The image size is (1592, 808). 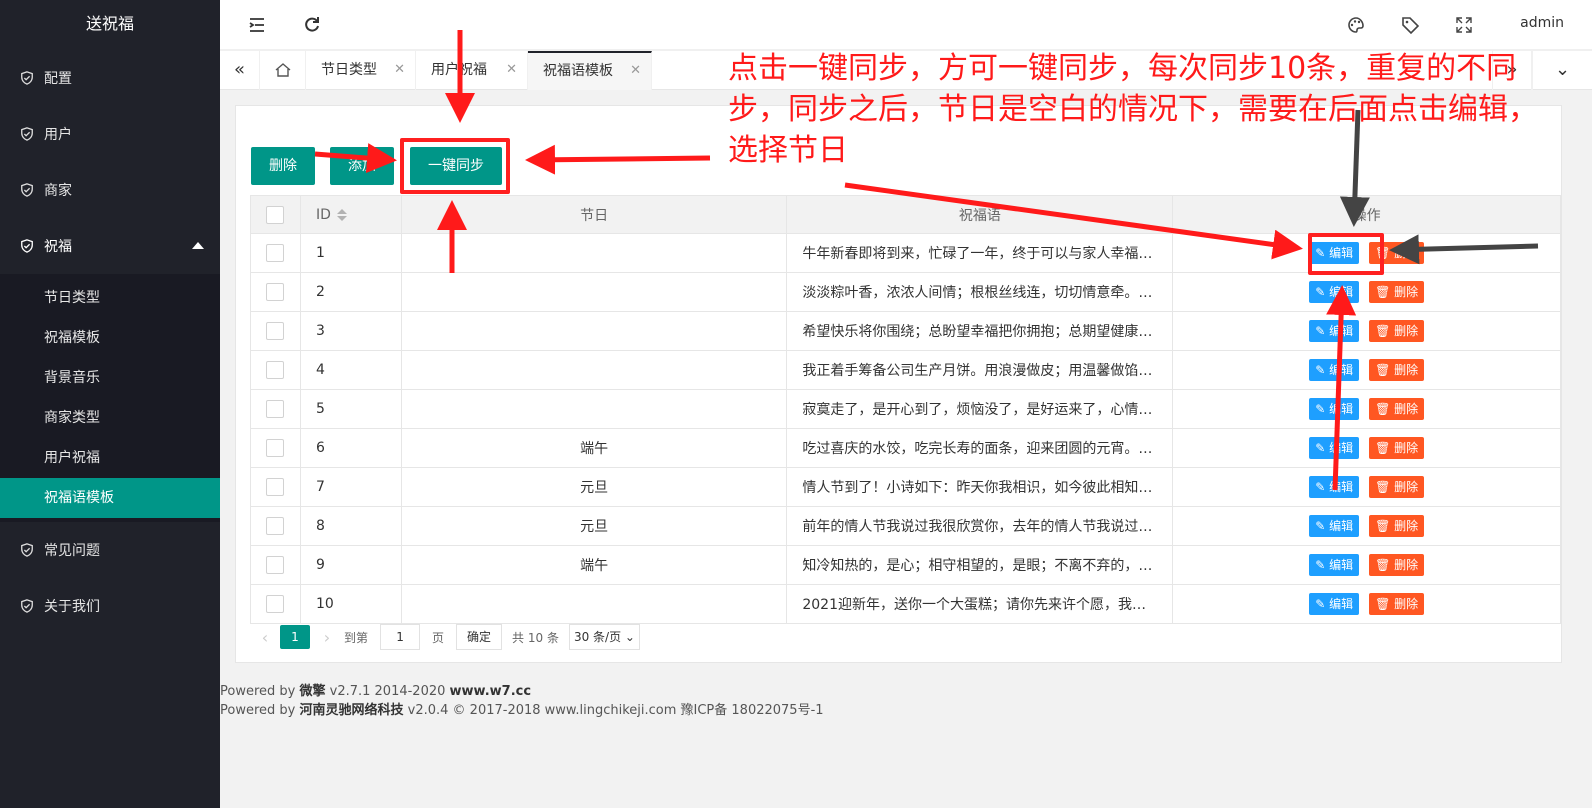 I want to click on sidebar-subitem-festival-types: 节日类型, so click(x=110, y=298).